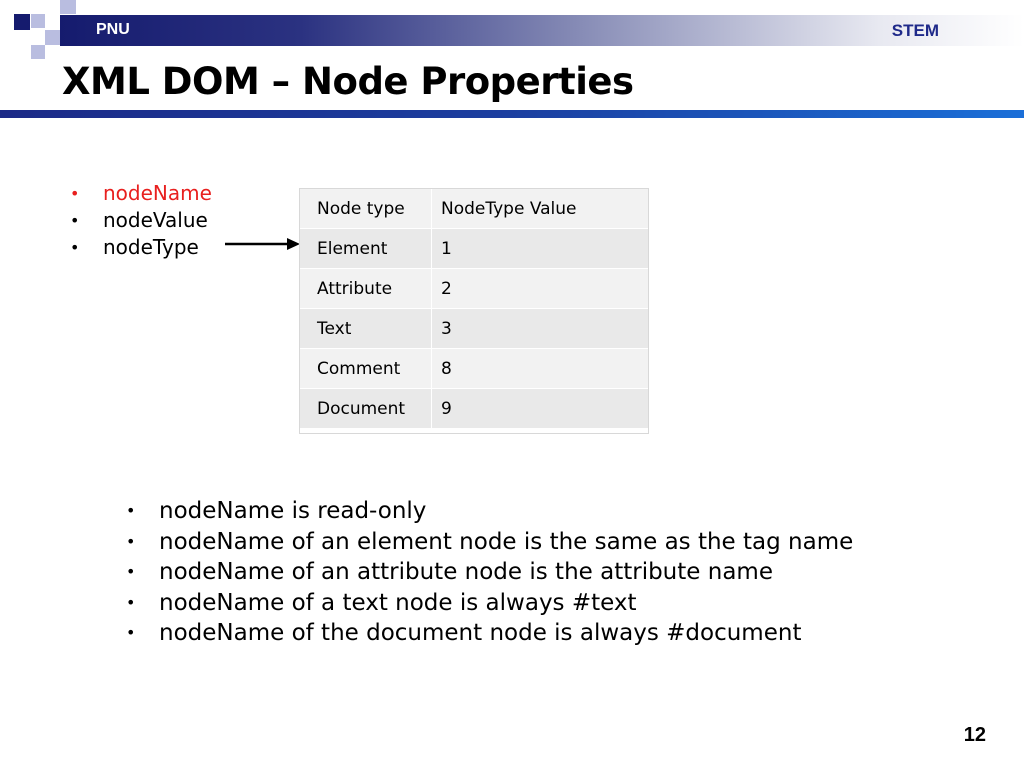 The image size is (1024, 768). I want to click on property-label: nodeValue, so click(155, 220).